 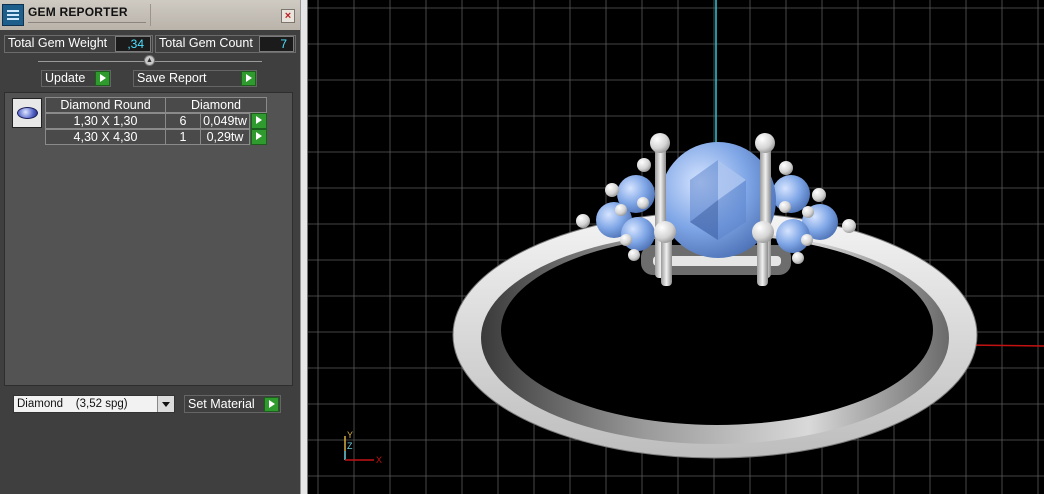 I want to click on gem-row-1-weight: 0,049tw, so click(x=225, y=121).